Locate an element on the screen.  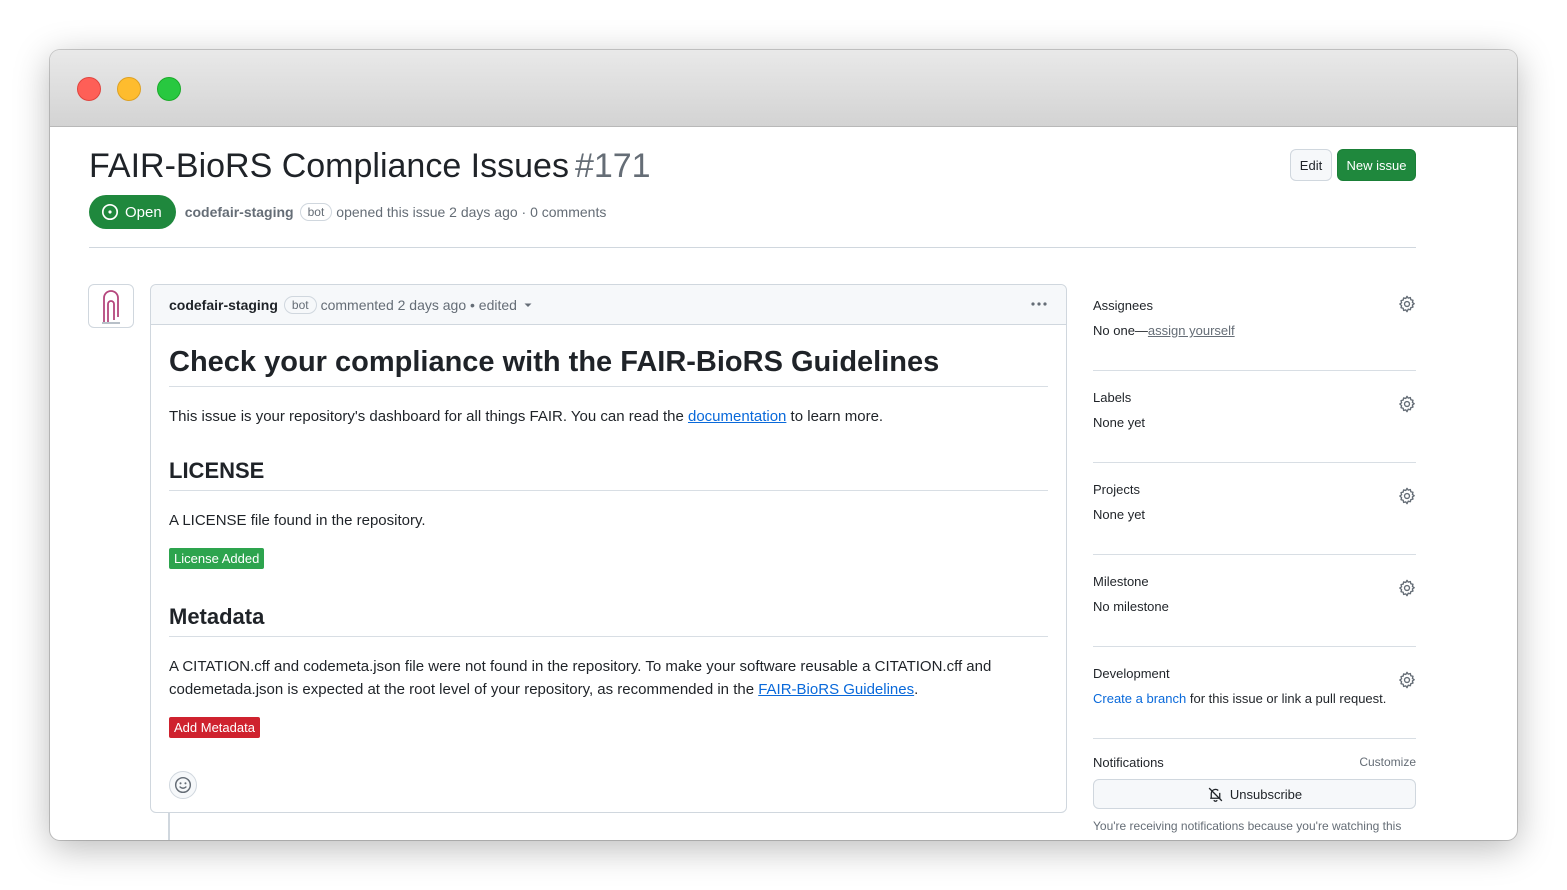
issue-state-label: Open is located at coordinates (143, 212).